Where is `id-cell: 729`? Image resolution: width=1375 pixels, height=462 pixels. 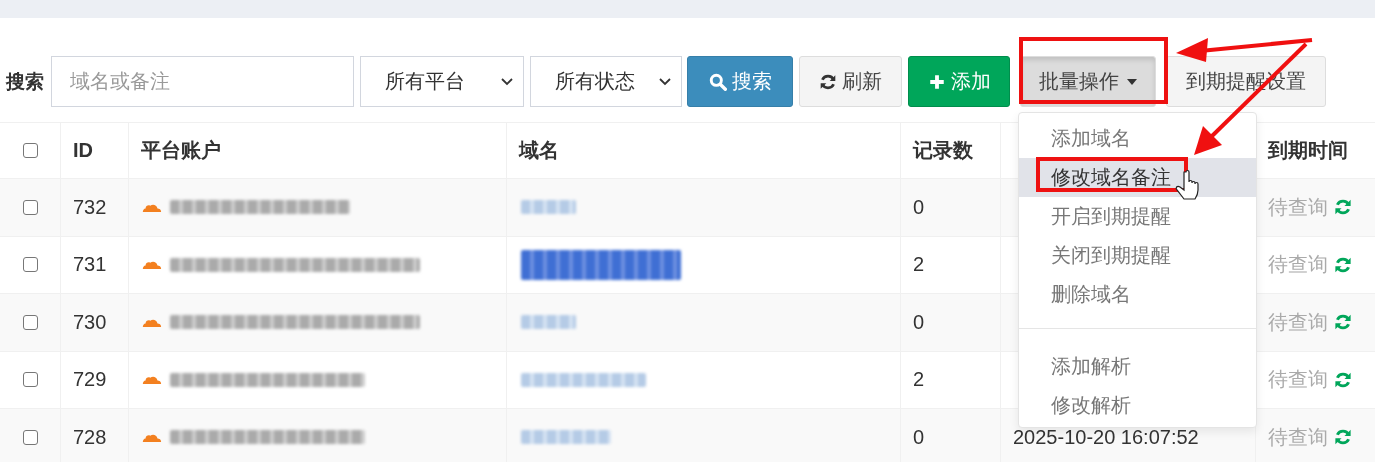 id-cell: 729 is located at coordinates (90, 380).